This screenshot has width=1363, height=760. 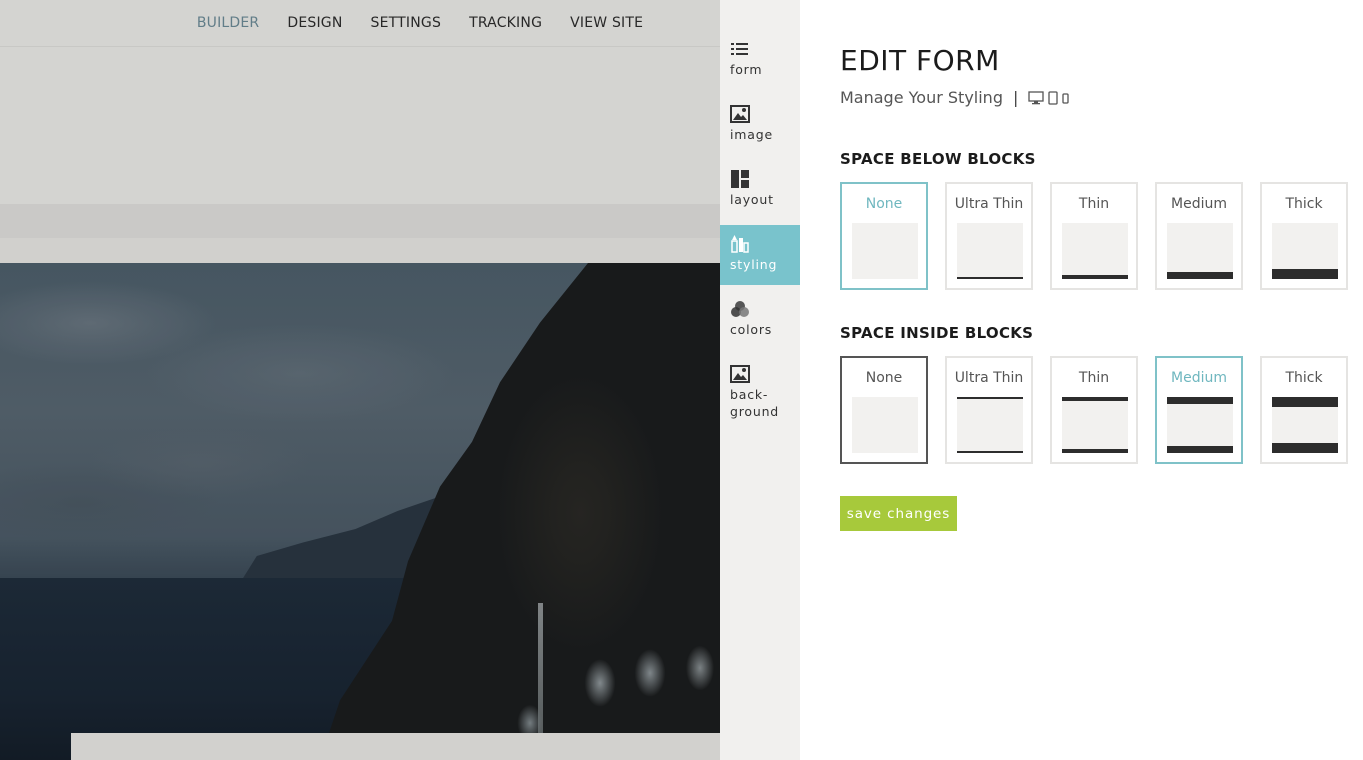 I want to click on space-inside-medium: Medium, so click(x=1199, y=410).